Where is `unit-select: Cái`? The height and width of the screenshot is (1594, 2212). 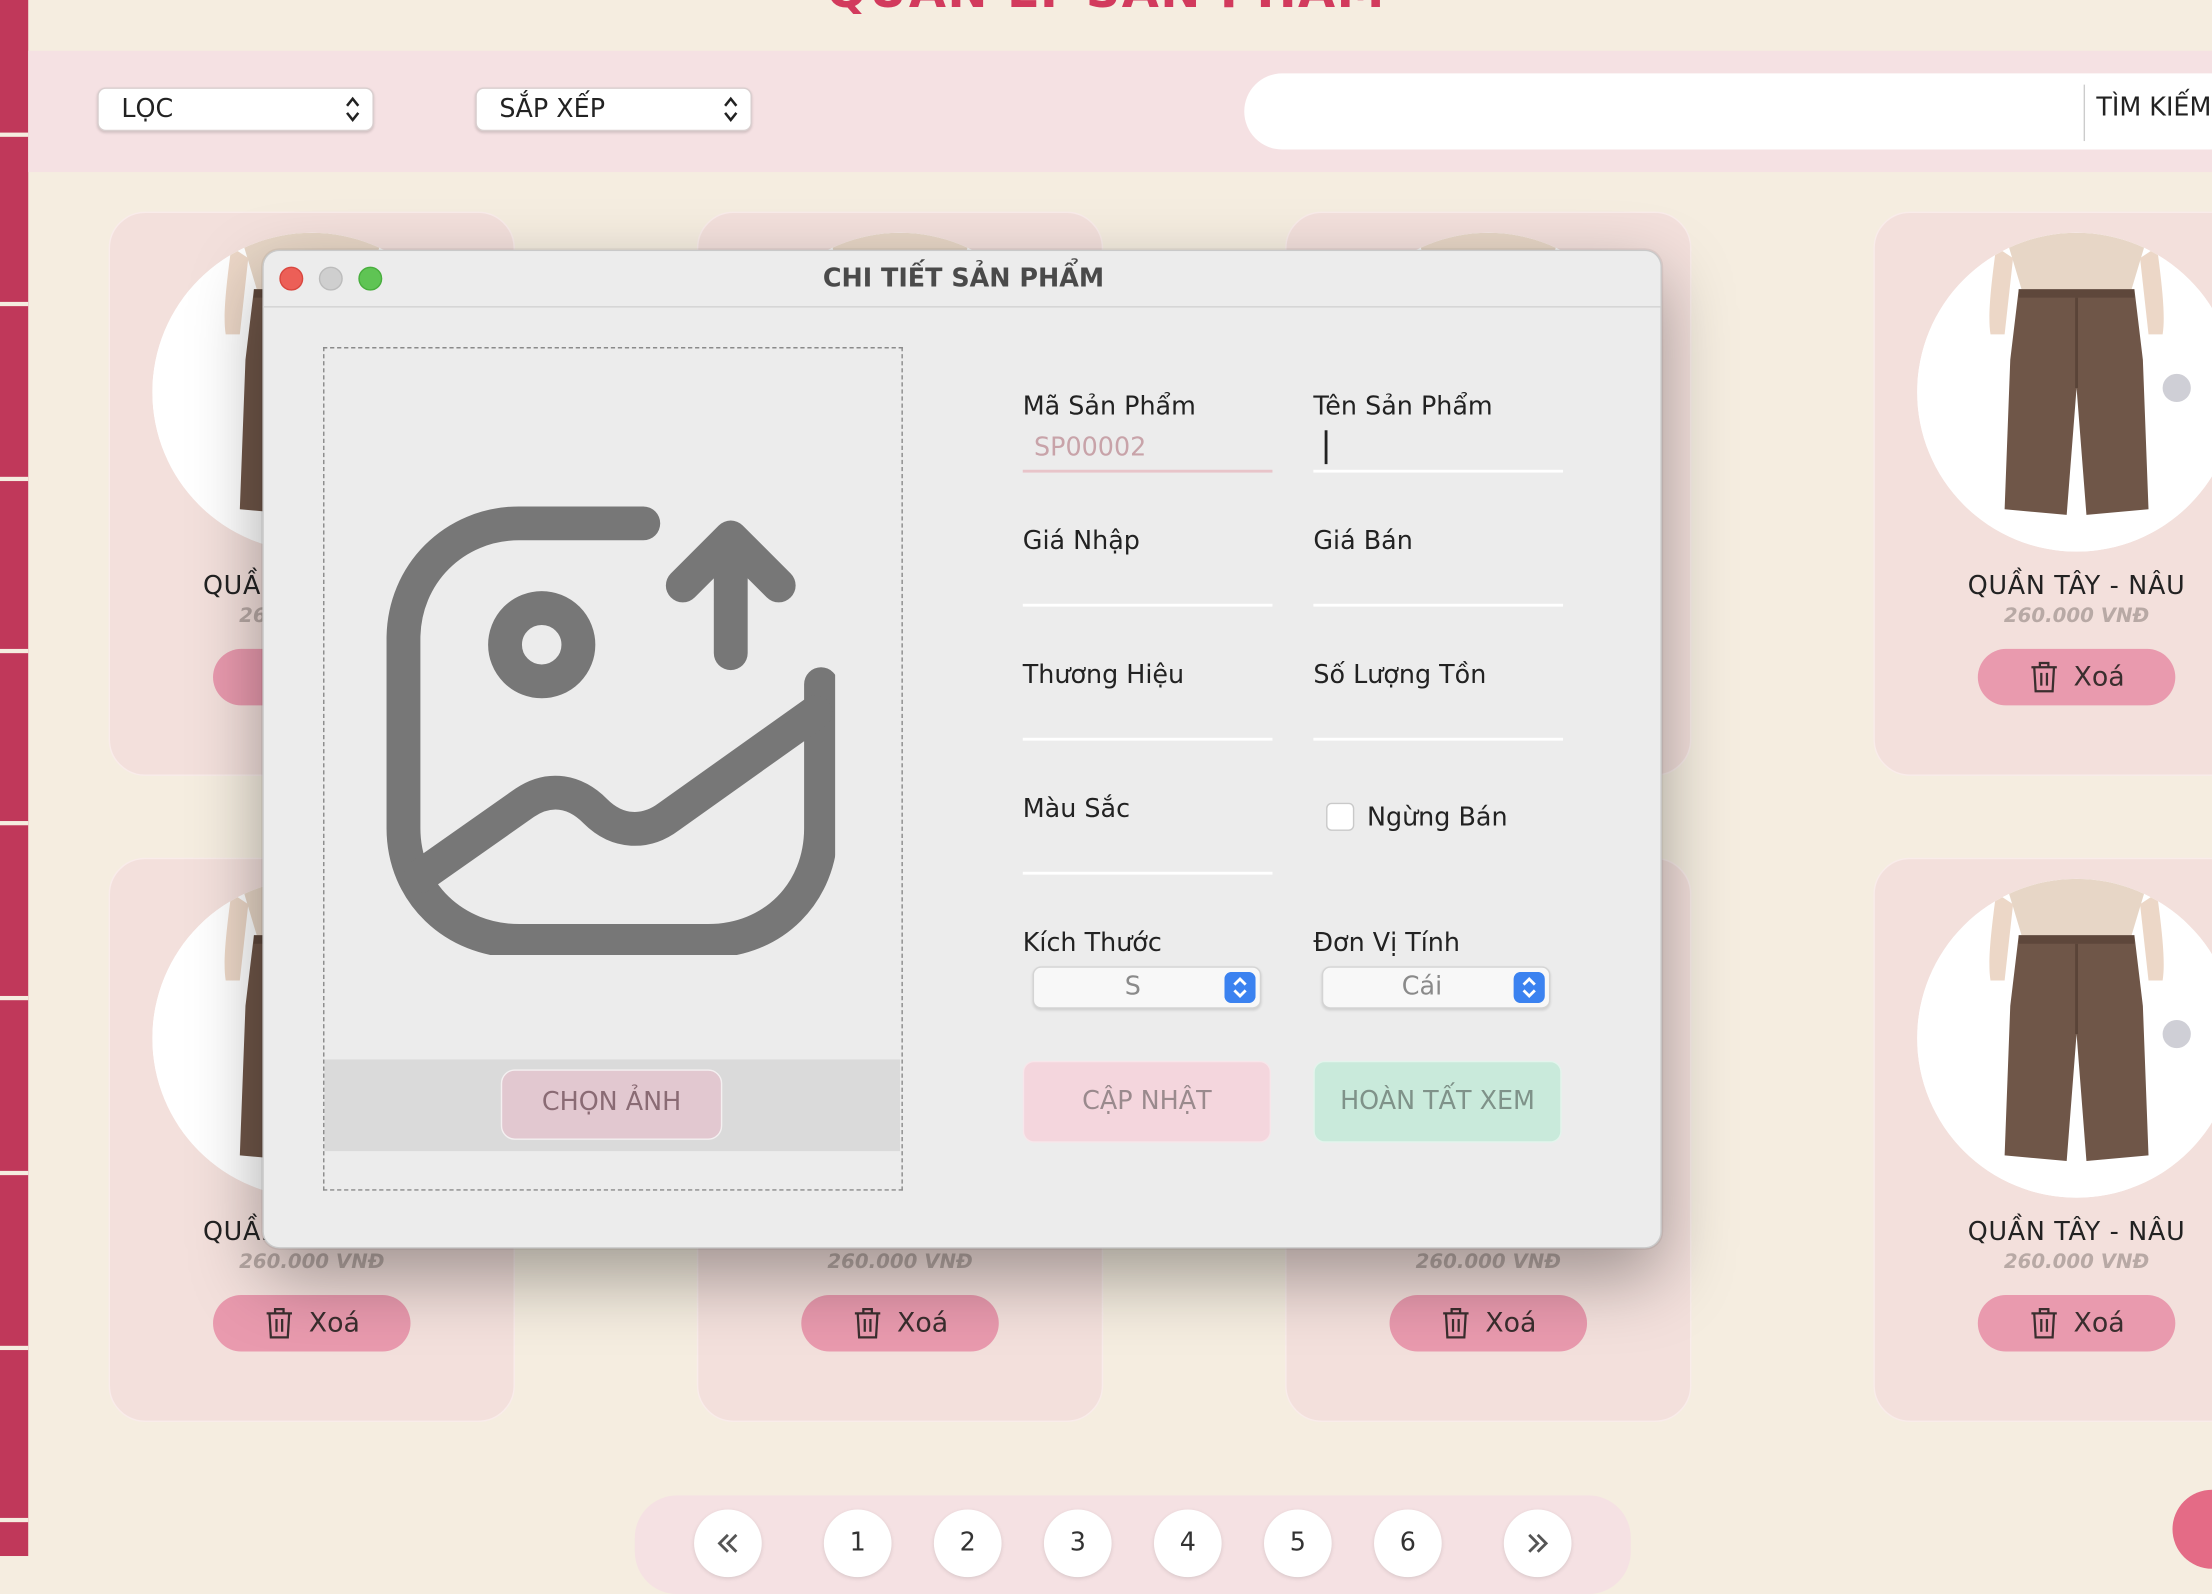 unit-select: Cái is located at coordinates (1436, 987).